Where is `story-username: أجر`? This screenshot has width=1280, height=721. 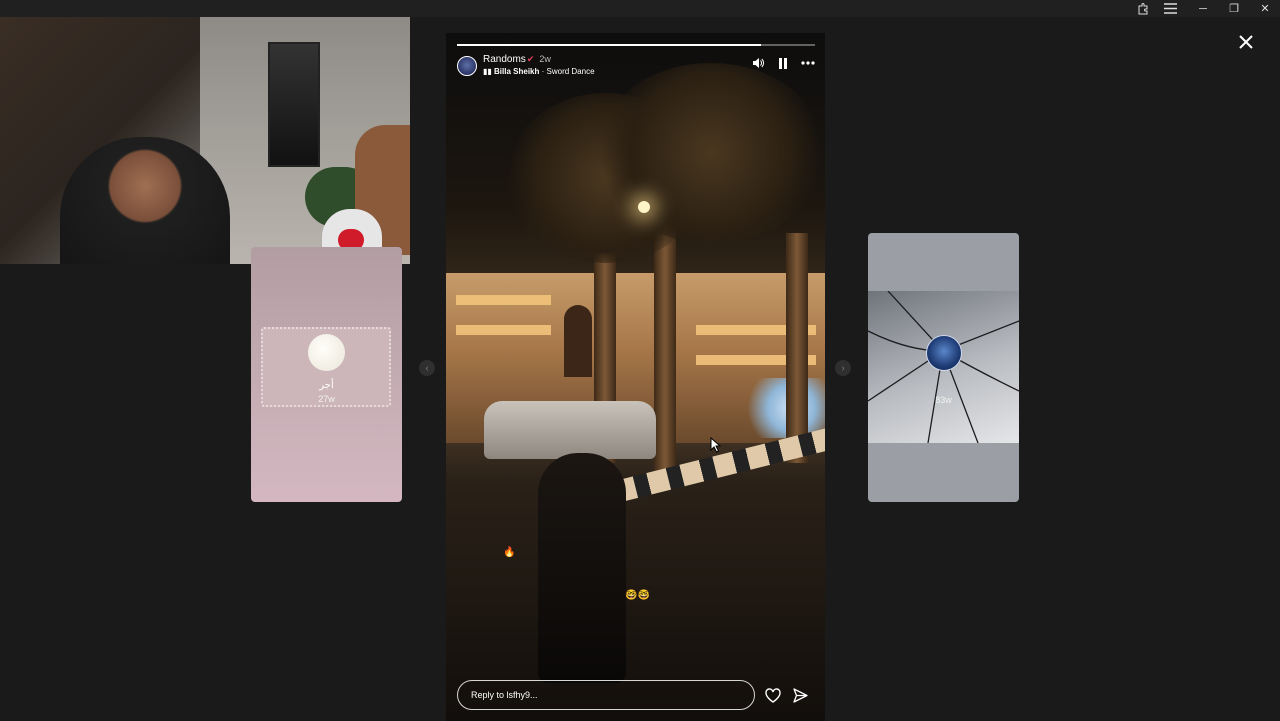 story-username: أجر is located at coordinates (326, 385).